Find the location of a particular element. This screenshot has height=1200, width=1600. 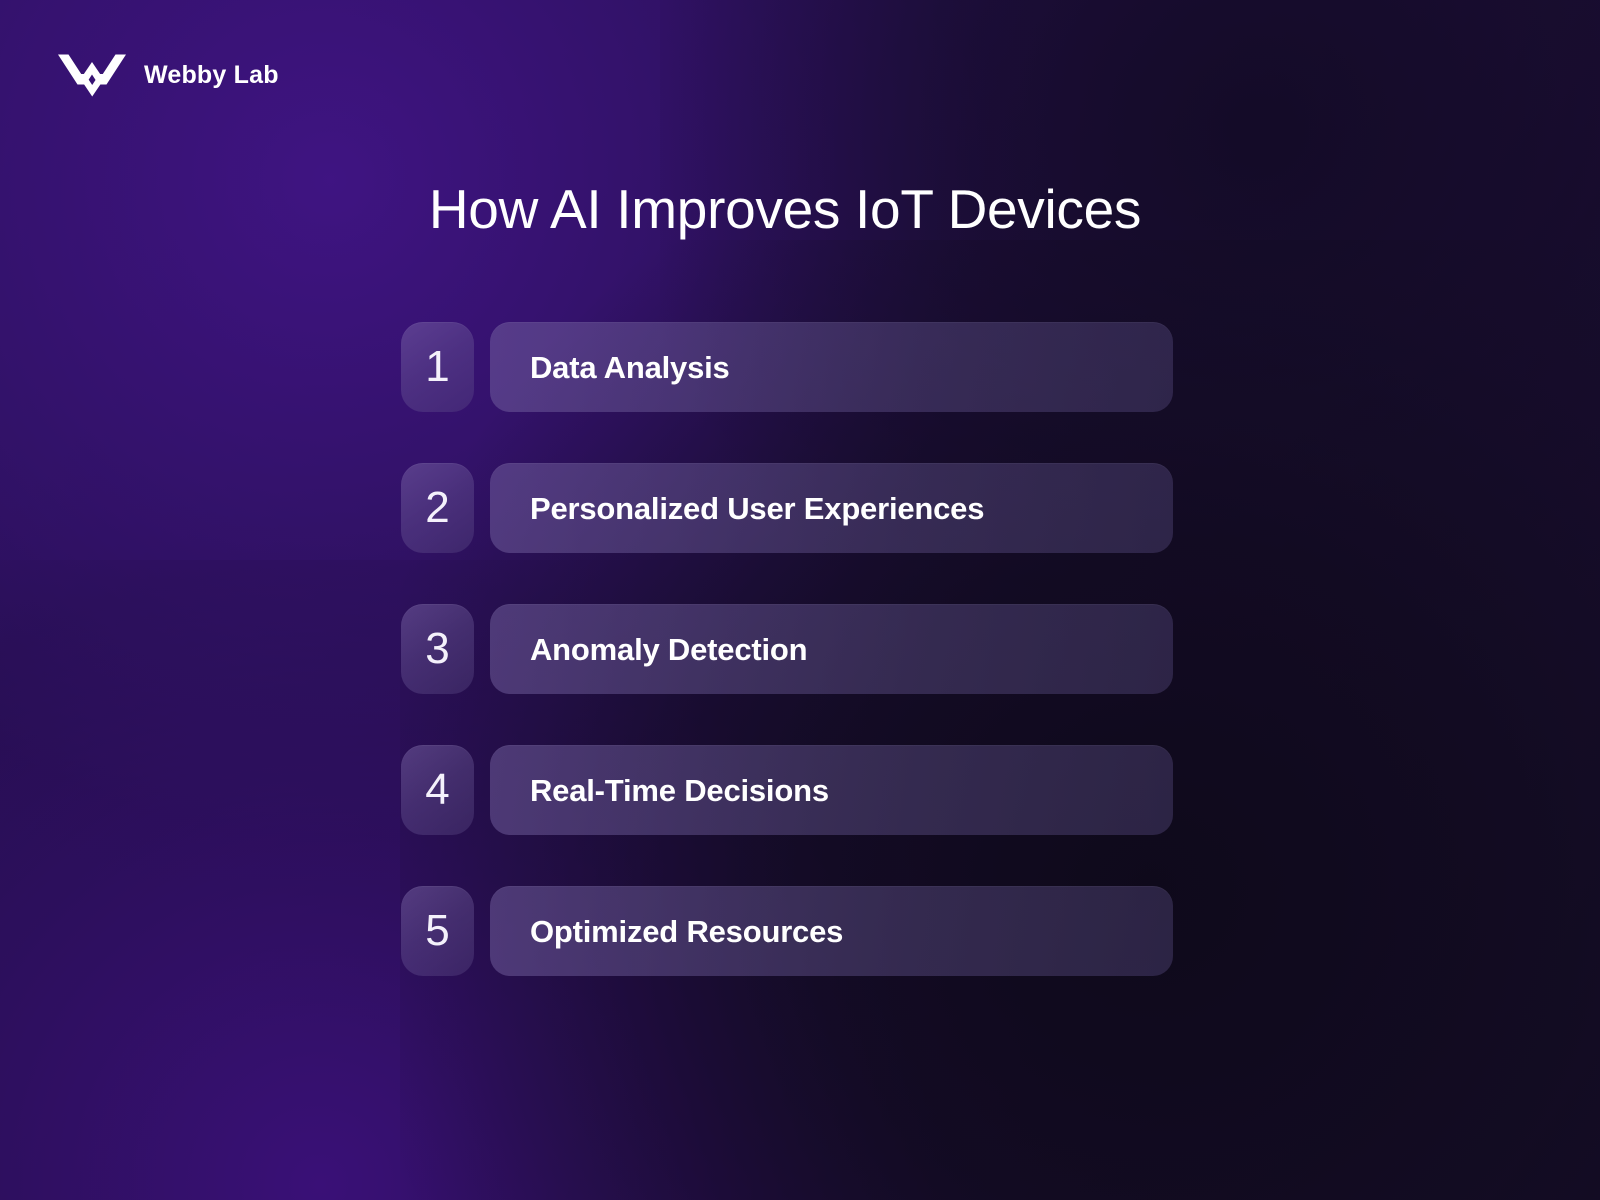

webbylab-chevron-w-logo-icon is located at coordinates (93, 75).